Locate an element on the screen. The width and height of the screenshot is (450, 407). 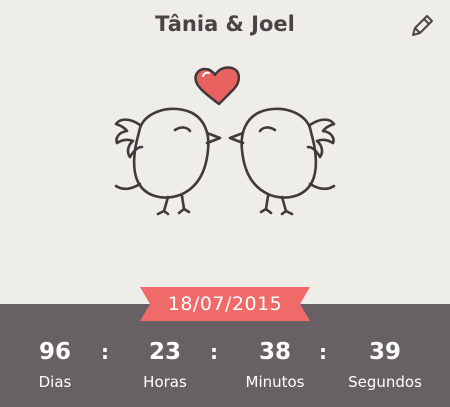
countdown-seconds: 39 Segundos is located at coordinates (385, 364).